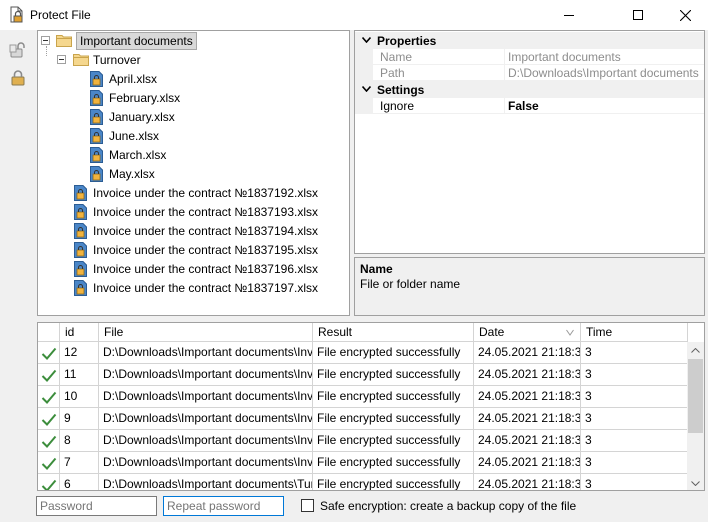 This screenshot has height=522, width=708. Describe the element at coordinates (60, 15) in the screenshot. I see `window-title: Protect File` at that location.